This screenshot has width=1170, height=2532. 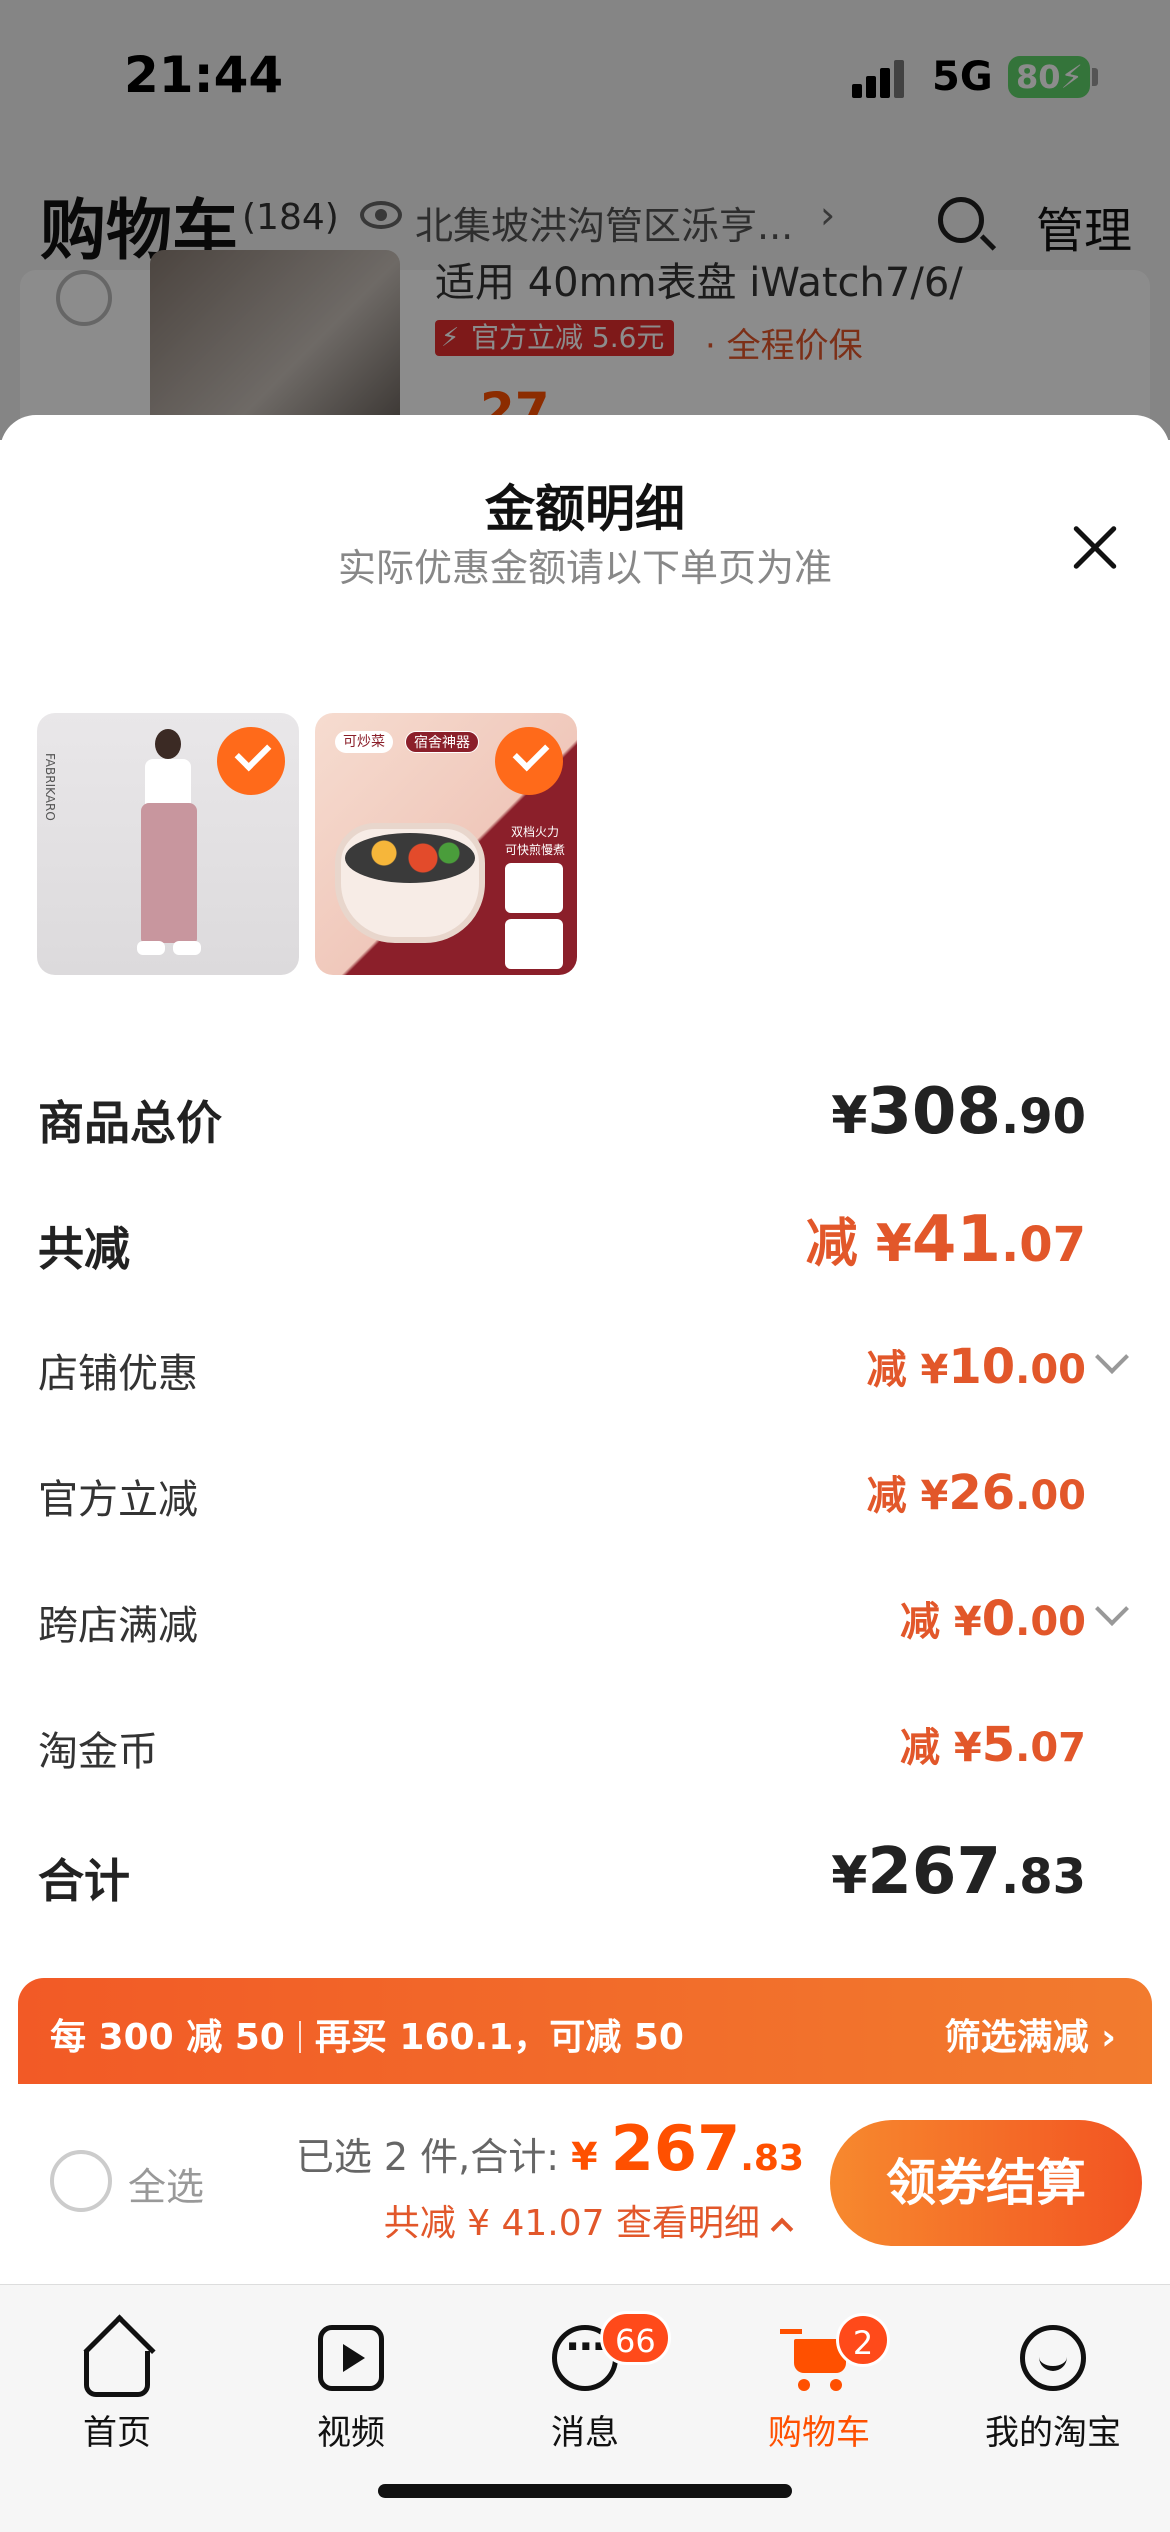 What do you see at coordinates (84, 1249) in the screenshot?
I see `row-label: 共减` at bounding box center [84, 1249].